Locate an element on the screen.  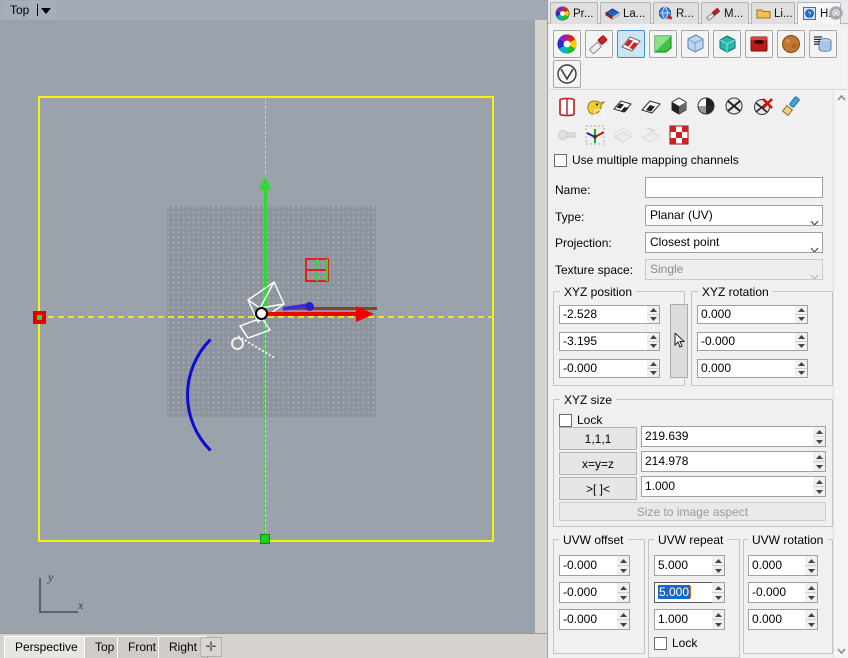
xyz-size-fit-button: >[ ]< is located at coordinates (598, 488).